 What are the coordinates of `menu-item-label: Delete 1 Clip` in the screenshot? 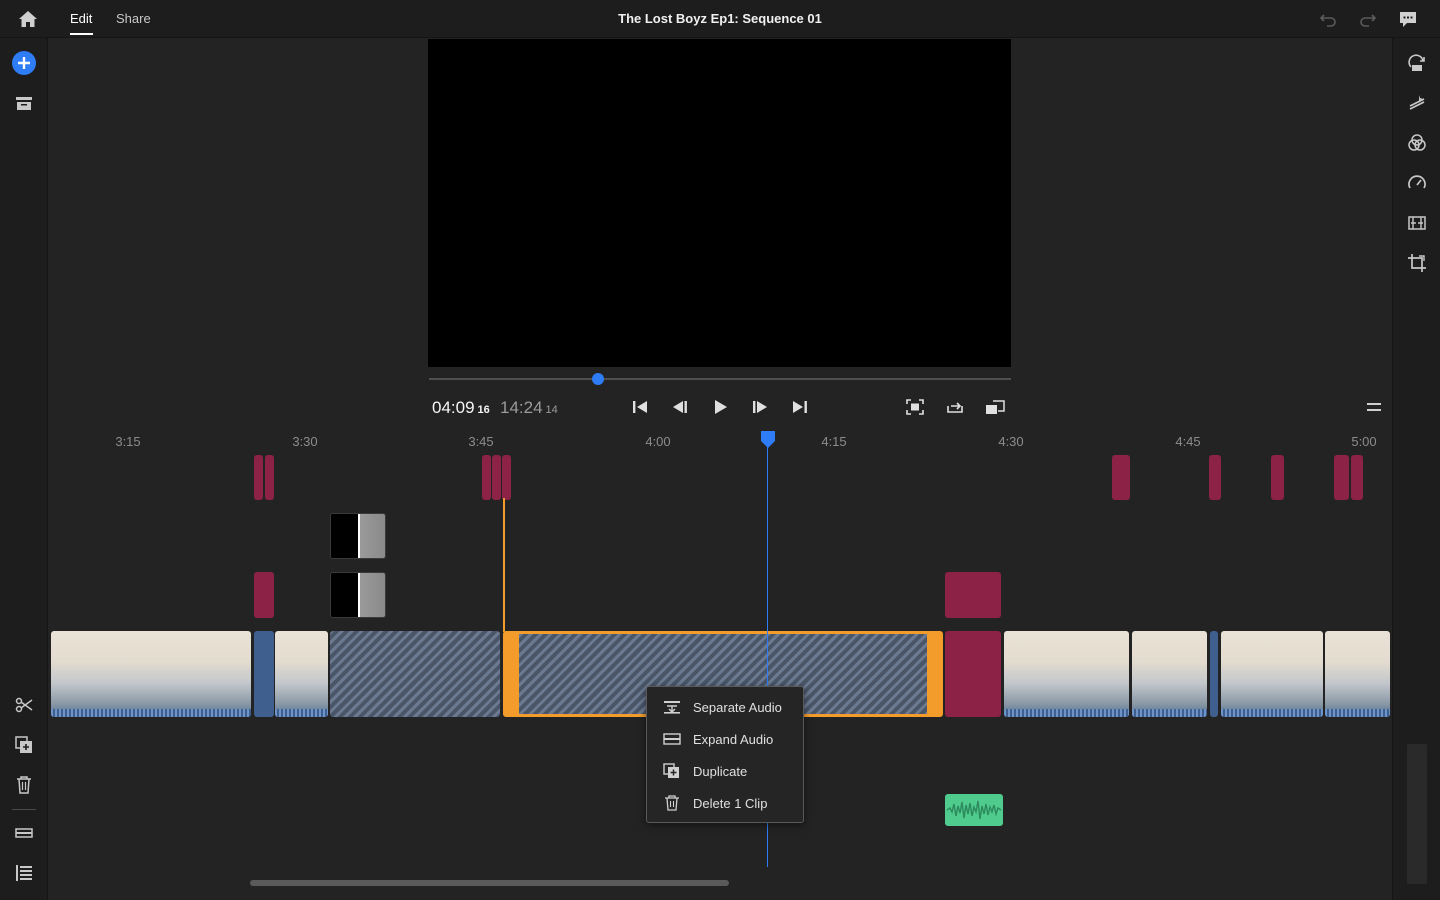 It's located at (730, 803).